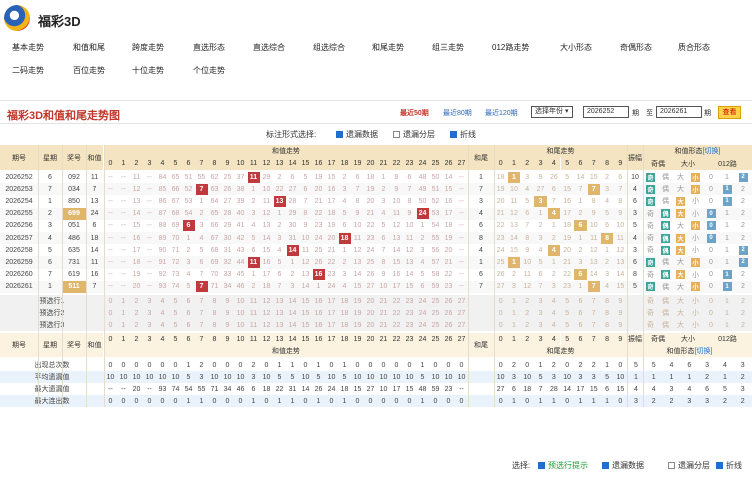  Describe the element at coordinates (318, 325) in the screenshot. I see `preselect-sum-cell: 16` at that location.